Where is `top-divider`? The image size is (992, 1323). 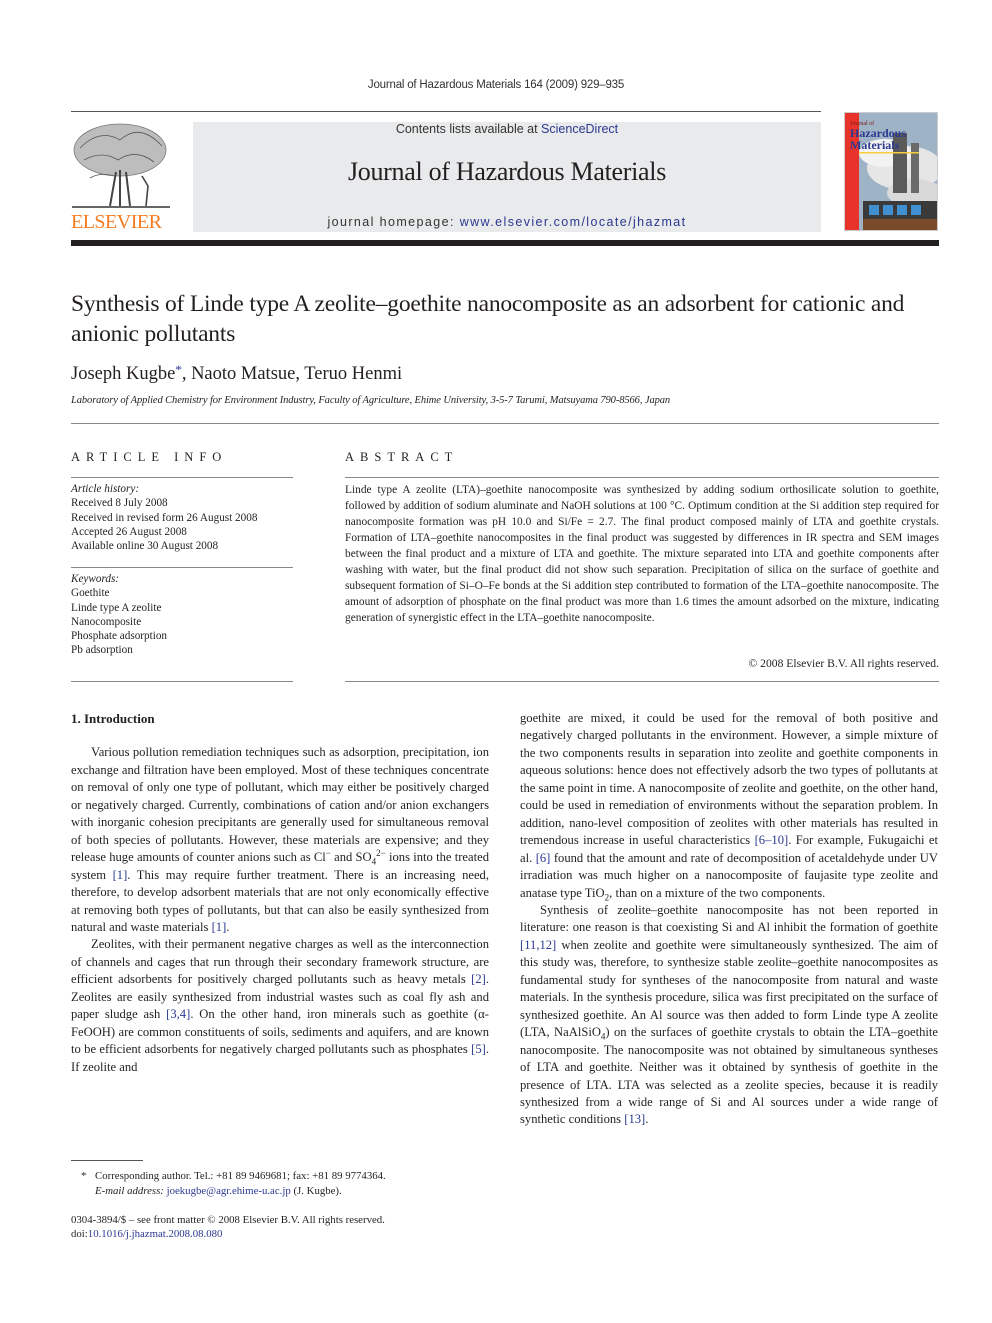 top-divider is located at coordinates (446, 111).